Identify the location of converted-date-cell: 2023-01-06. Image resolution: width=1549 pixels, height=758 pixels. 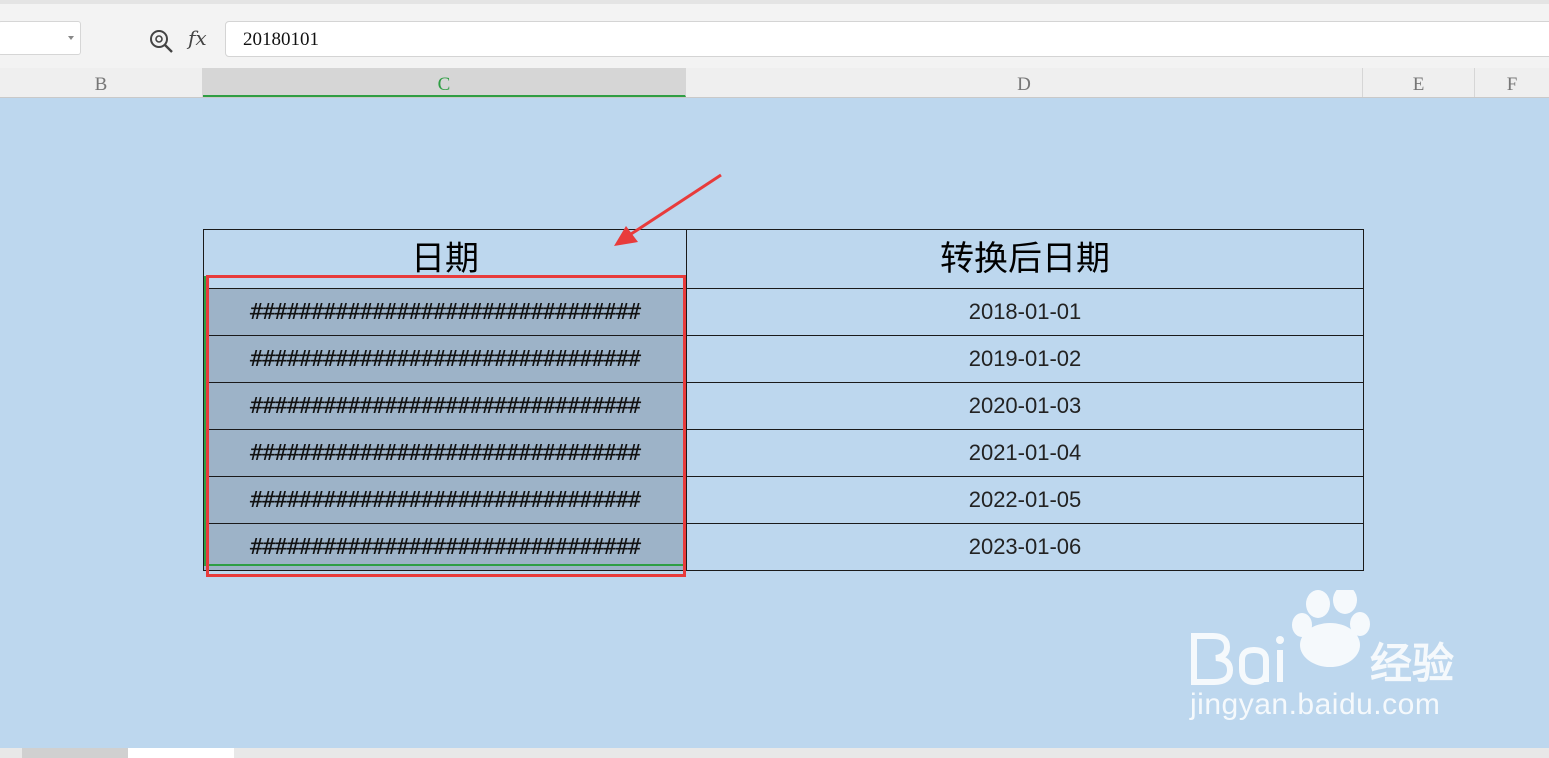
(1025, 547).